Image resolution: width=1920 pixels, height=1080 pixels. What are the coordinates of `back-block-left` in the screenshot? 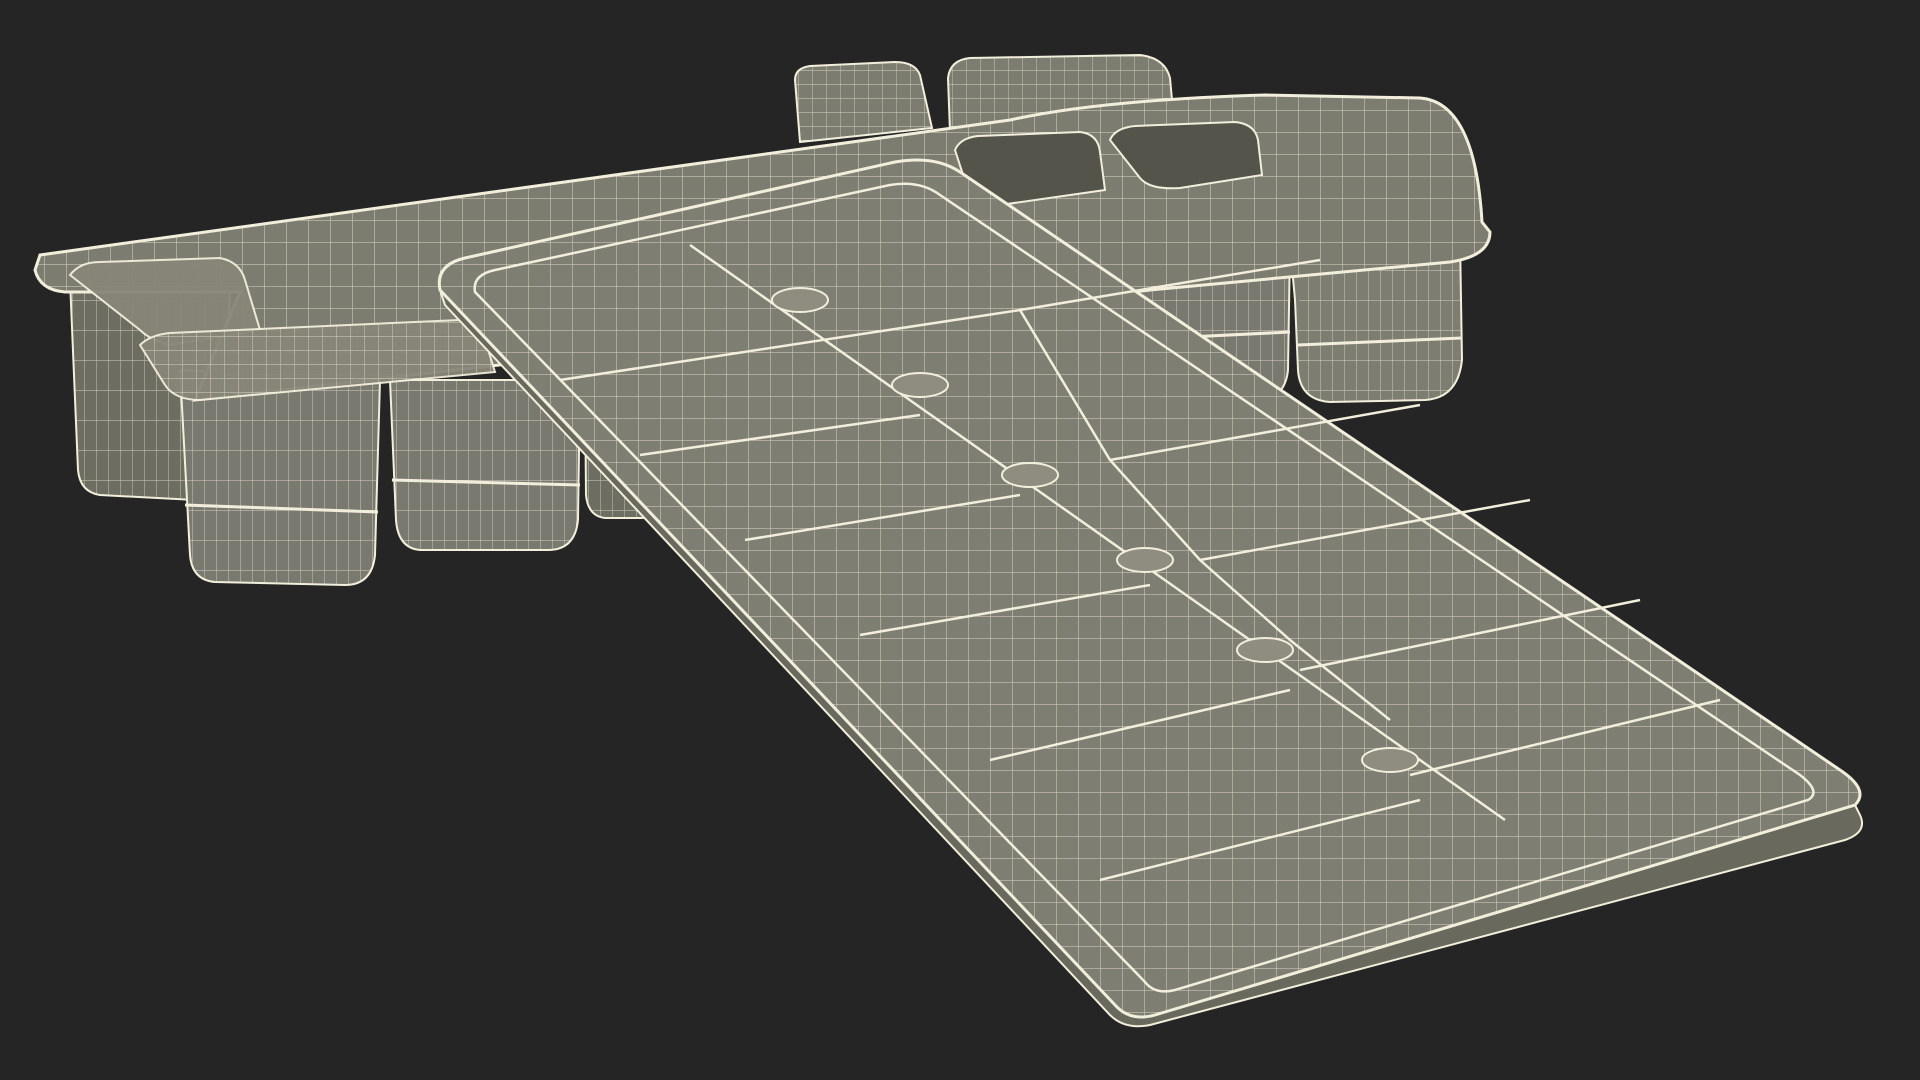 It's located at (863, 102).